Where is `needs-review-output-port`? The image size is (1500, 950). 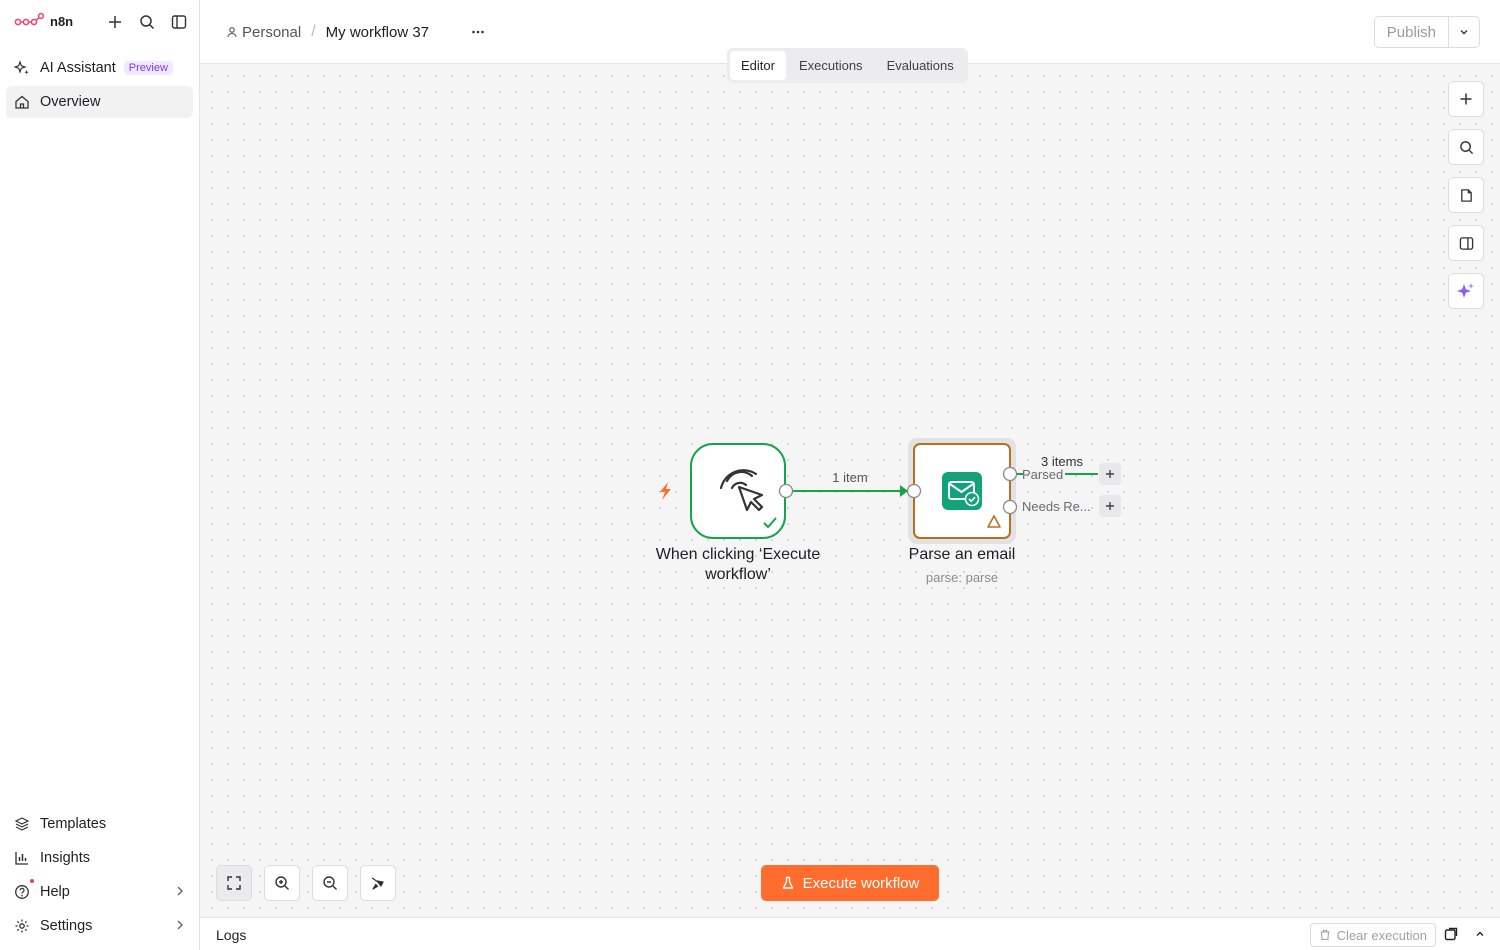 needs-review-output-port is located at coordinates (1010, 507).